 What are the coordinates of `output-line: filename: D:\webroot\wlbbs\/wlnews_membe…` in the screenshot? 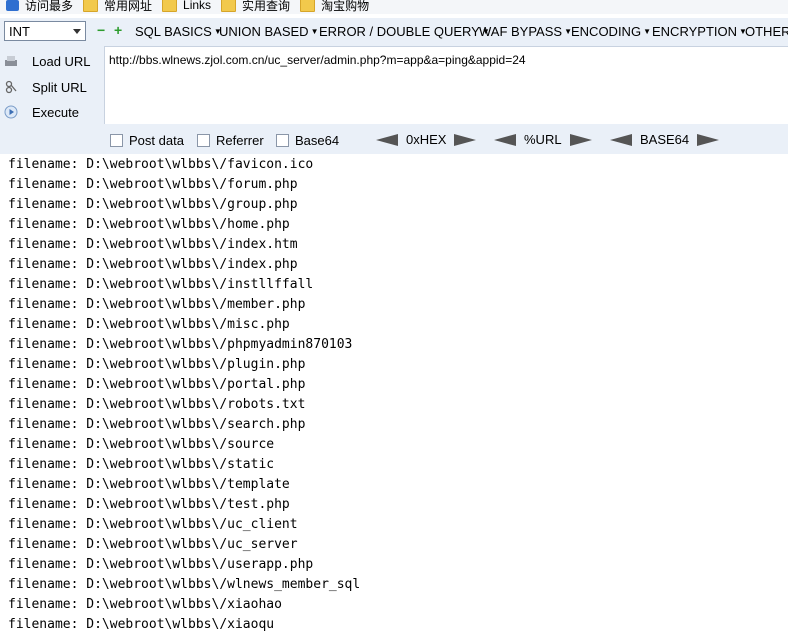 It's located at (184, 584).